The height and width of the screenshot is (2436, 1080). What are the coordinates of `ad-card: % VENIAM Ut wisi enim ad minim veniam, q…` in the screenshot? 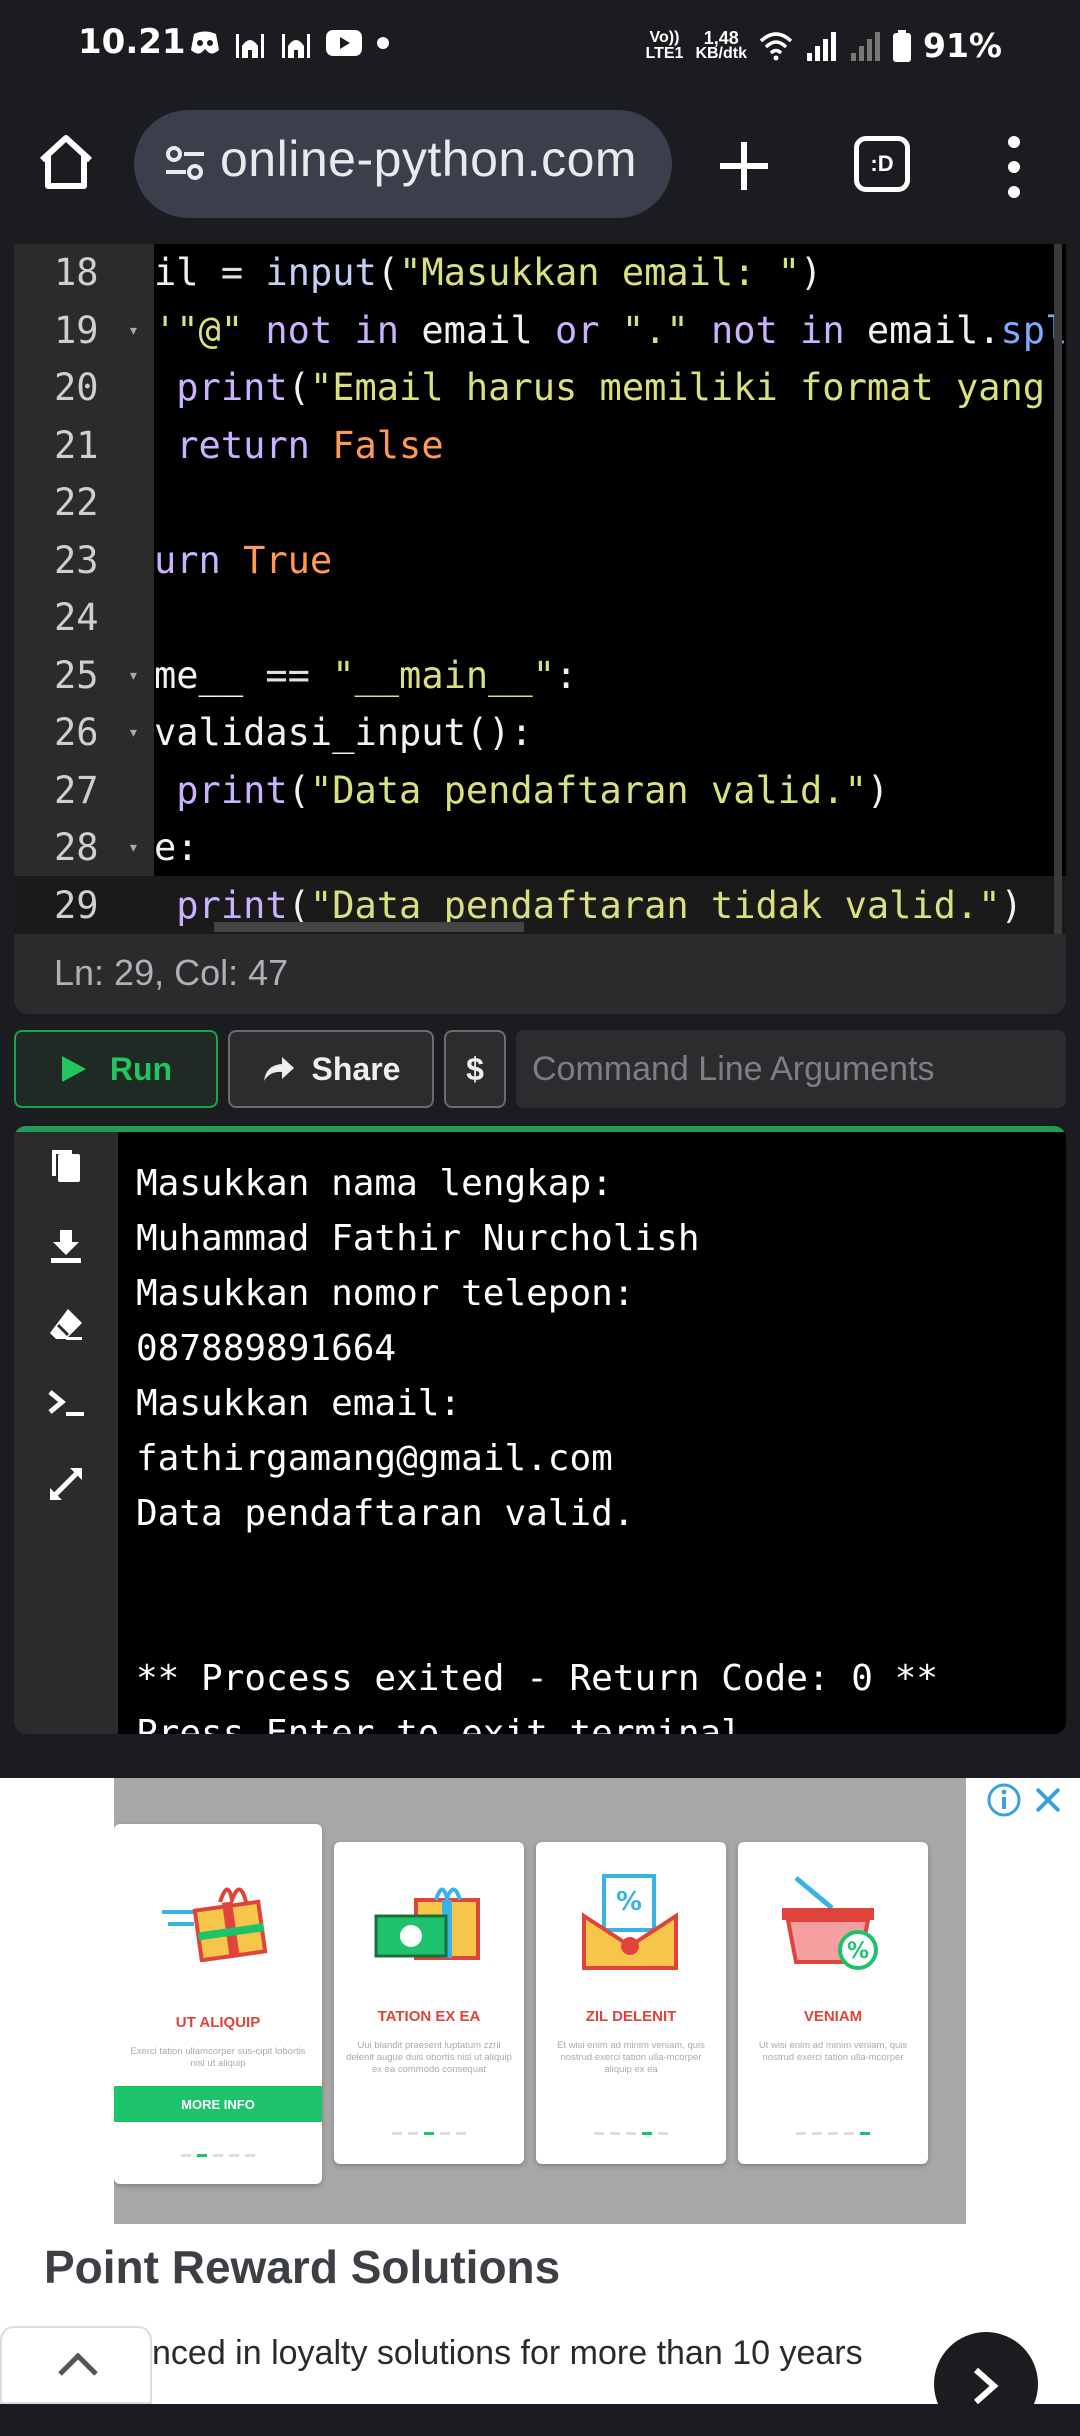 It's located at (833, 2003).